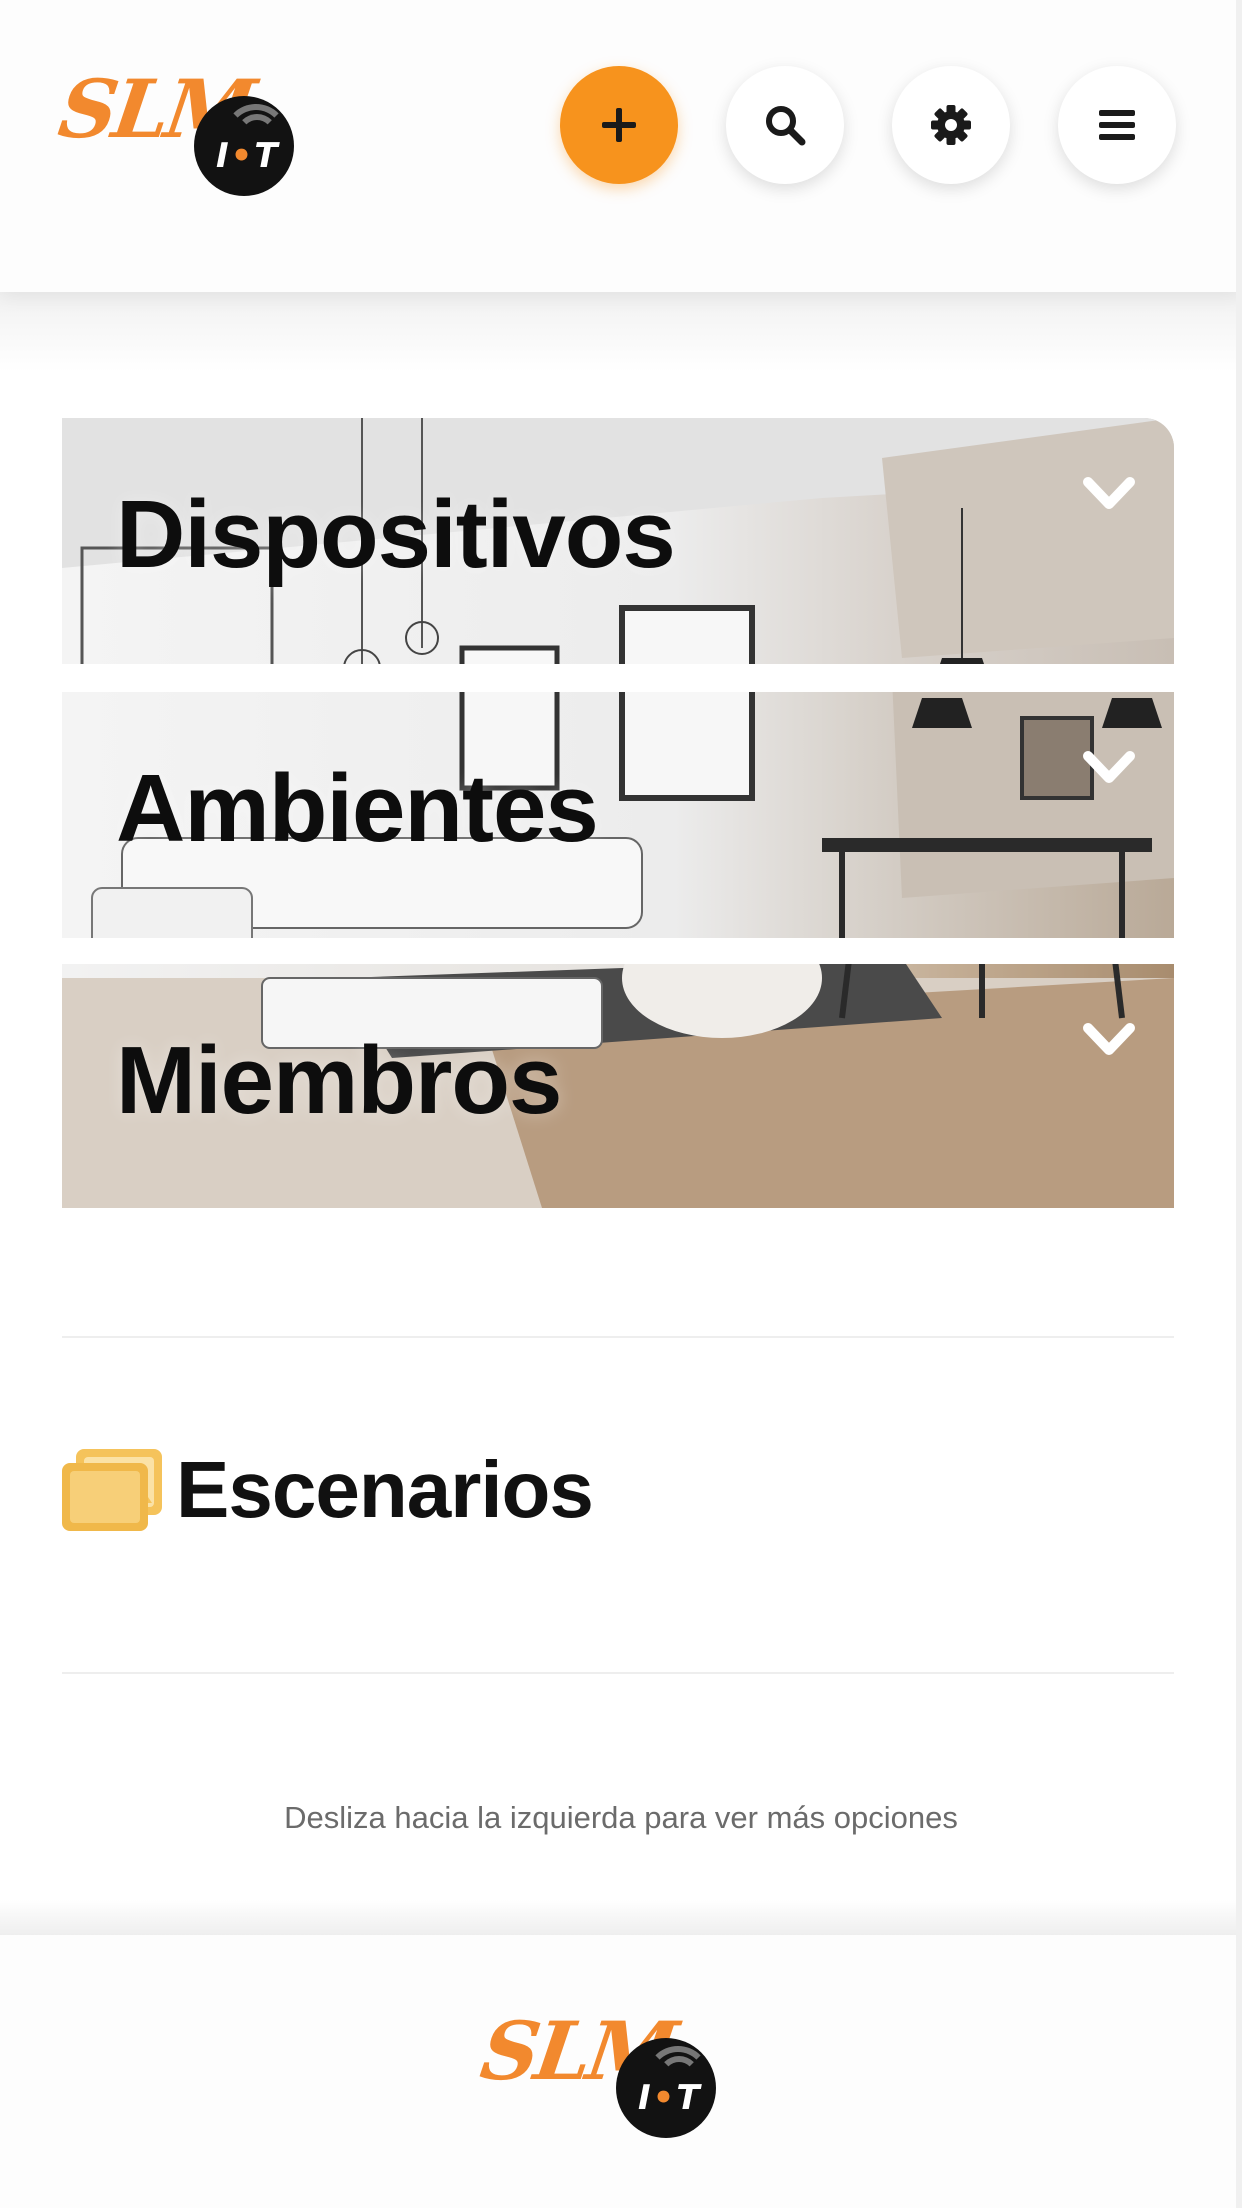  I want to click on app-header: SLM I•T, so click(621, 146).